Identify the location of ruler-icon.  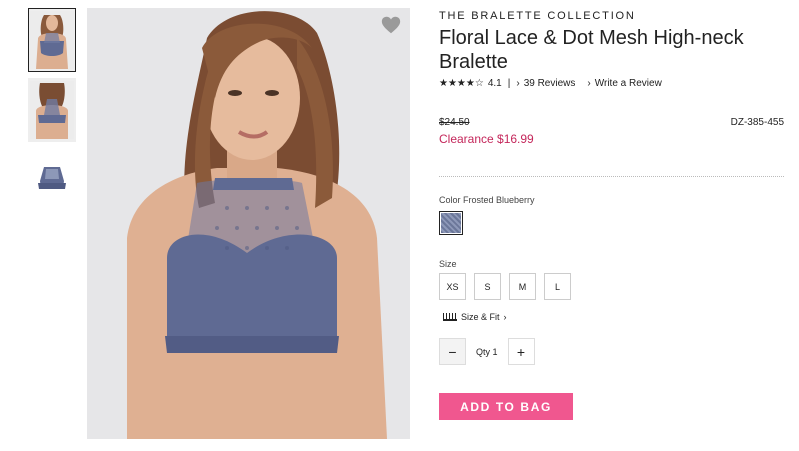
(450, 317).